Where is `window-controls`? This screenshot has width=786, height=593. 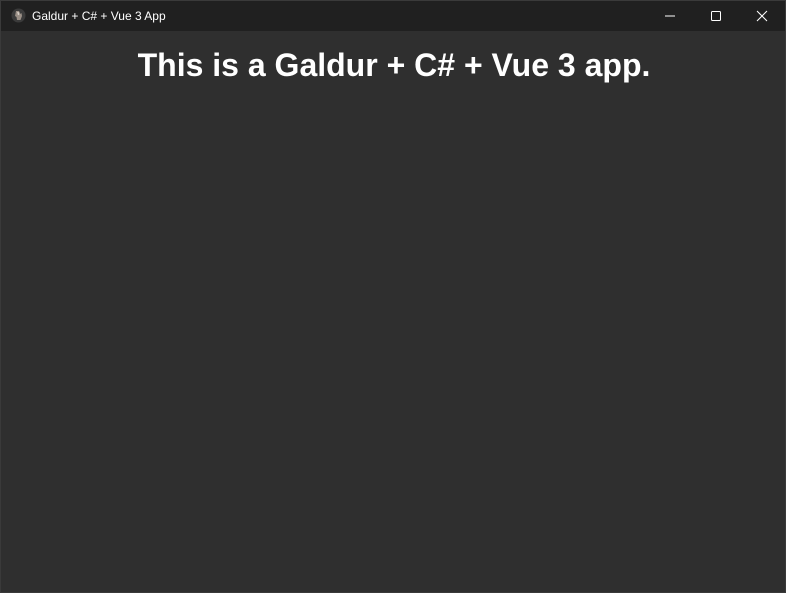 window-controls is located at coordinates (716, 16).